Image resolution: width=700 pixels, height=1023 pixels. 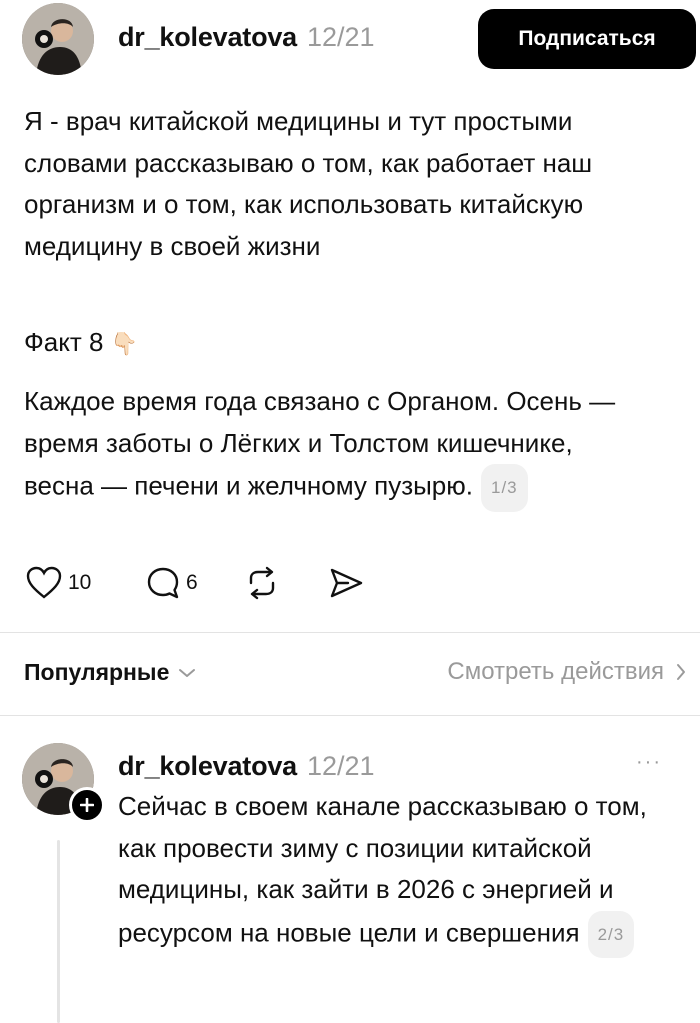 I want to click on repost-button, so click(x=262, y=583).